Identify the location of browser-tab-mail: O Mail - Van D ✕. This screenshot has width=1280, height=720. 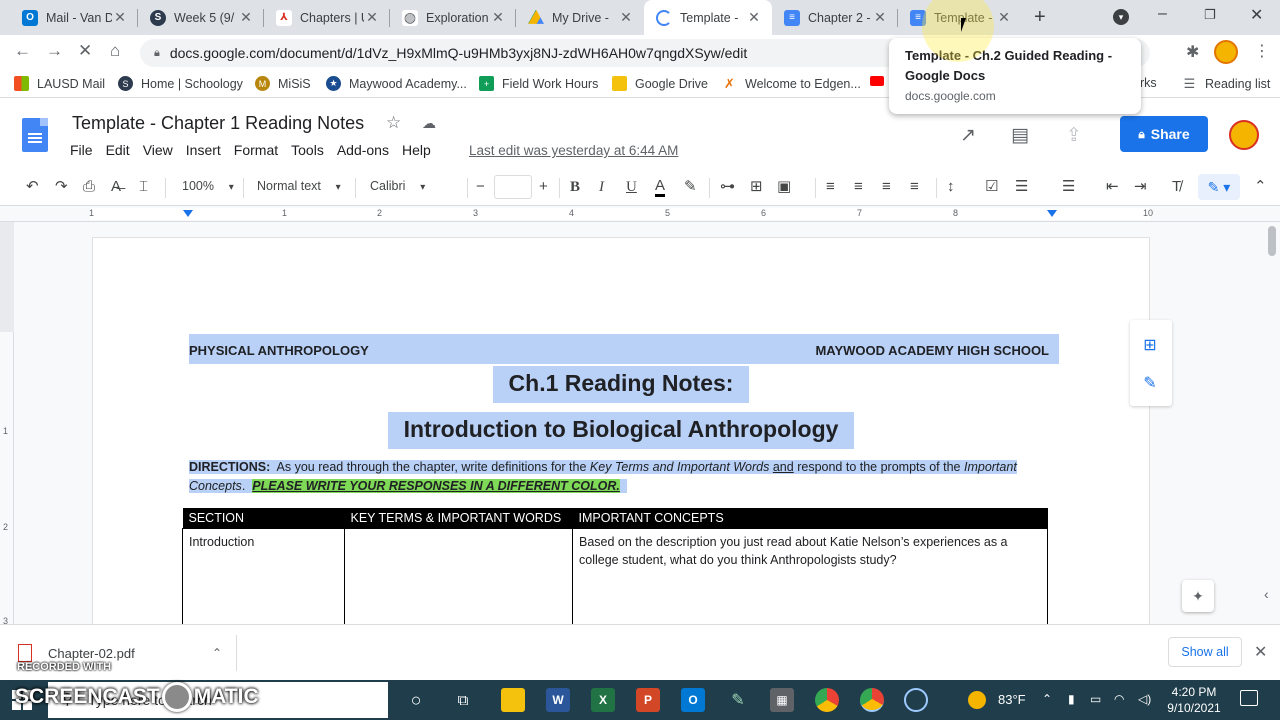
(74, 17).